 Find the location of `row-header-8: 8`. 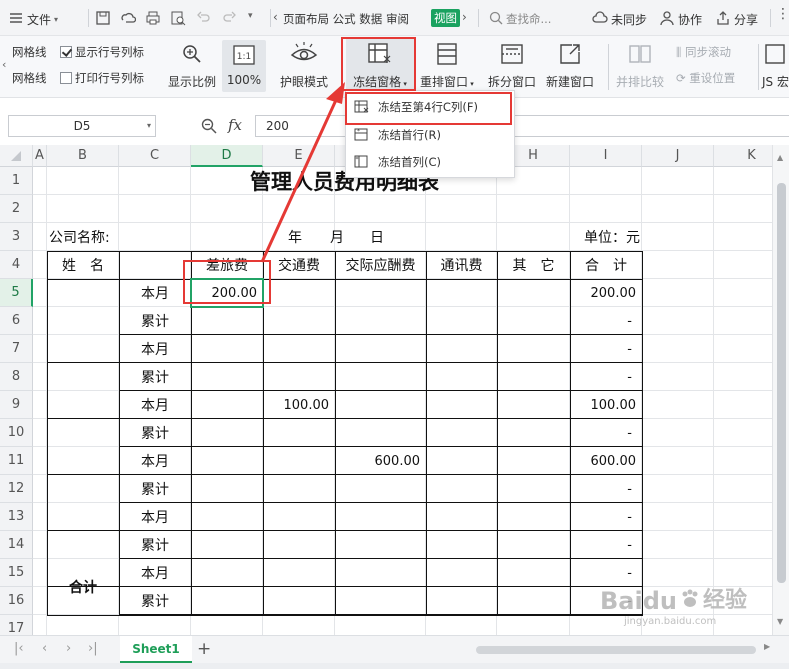

row-header-8: 8 is located at coordinates (16, 377).